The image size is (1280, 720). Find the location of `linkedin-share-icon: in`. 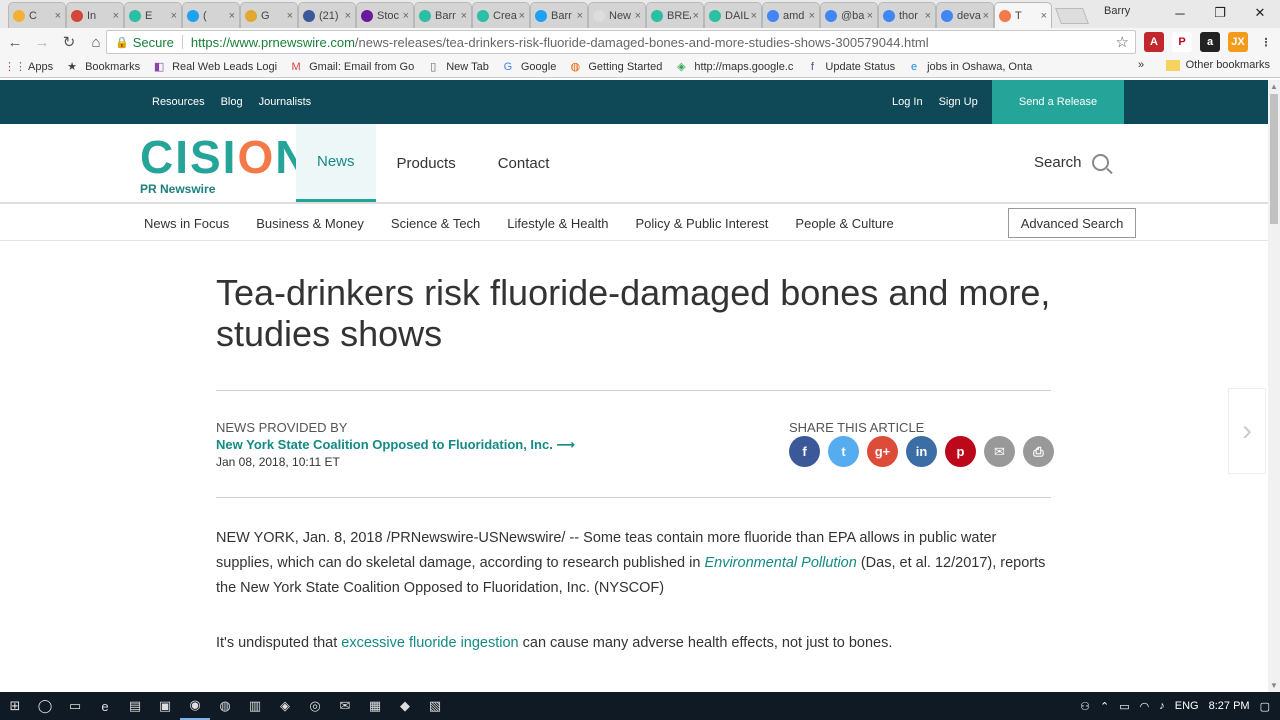

linkedin-share-icon: in is located at coordinates (921, 451).